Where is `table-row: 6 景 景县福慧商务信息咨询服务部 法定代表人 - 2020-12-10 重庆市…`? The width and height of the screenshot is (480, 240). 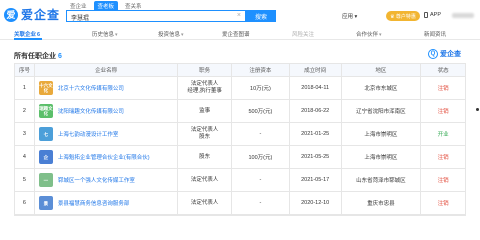 table-row: 6 景 景县福慧商务信息咨询服务部 法定代表人 - 2020-12-10 重庆市… is located at coordinates (240, 203).